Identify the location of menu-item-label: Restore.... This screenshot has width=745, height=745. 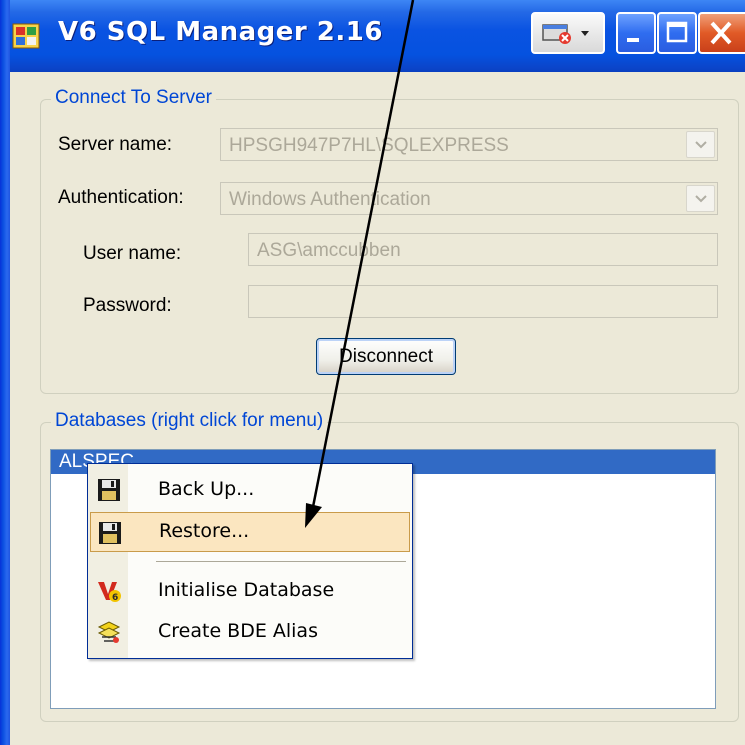
(204, 531).